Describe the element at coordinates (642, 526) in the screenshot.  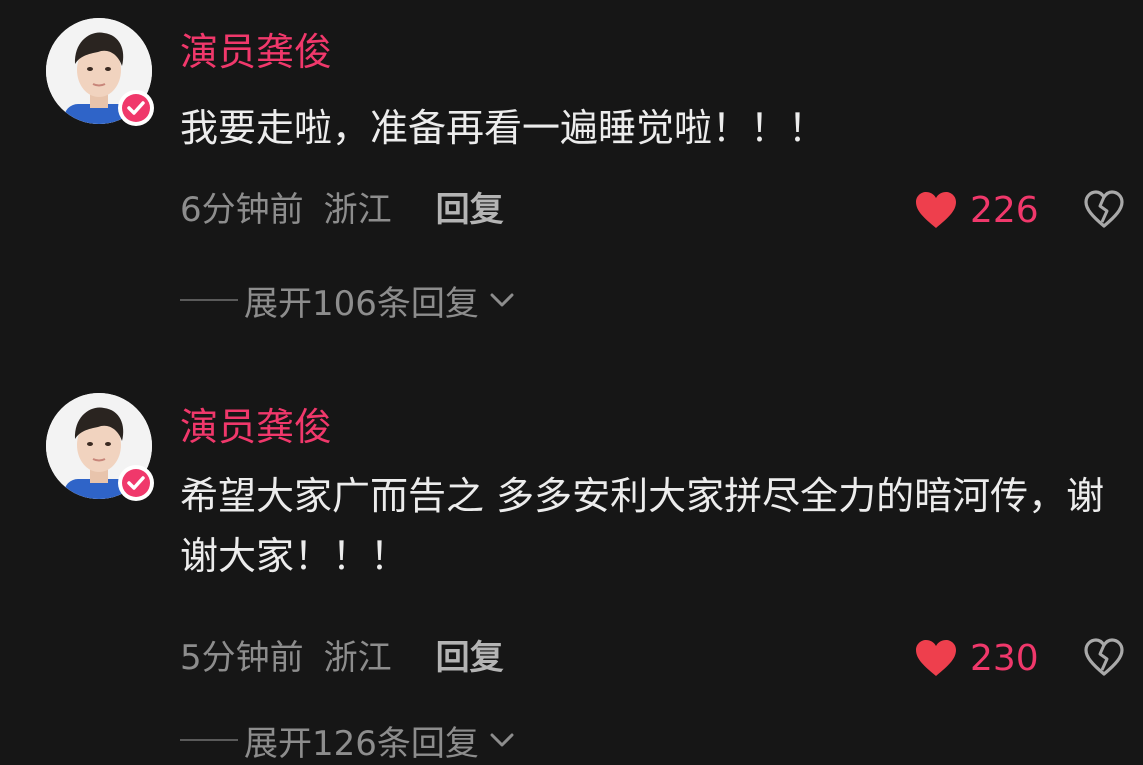
I see `comment-text: 希望大家广而告之 多多安利大家拼尽全力的暗河传，谢谢大家！！！` at that location.